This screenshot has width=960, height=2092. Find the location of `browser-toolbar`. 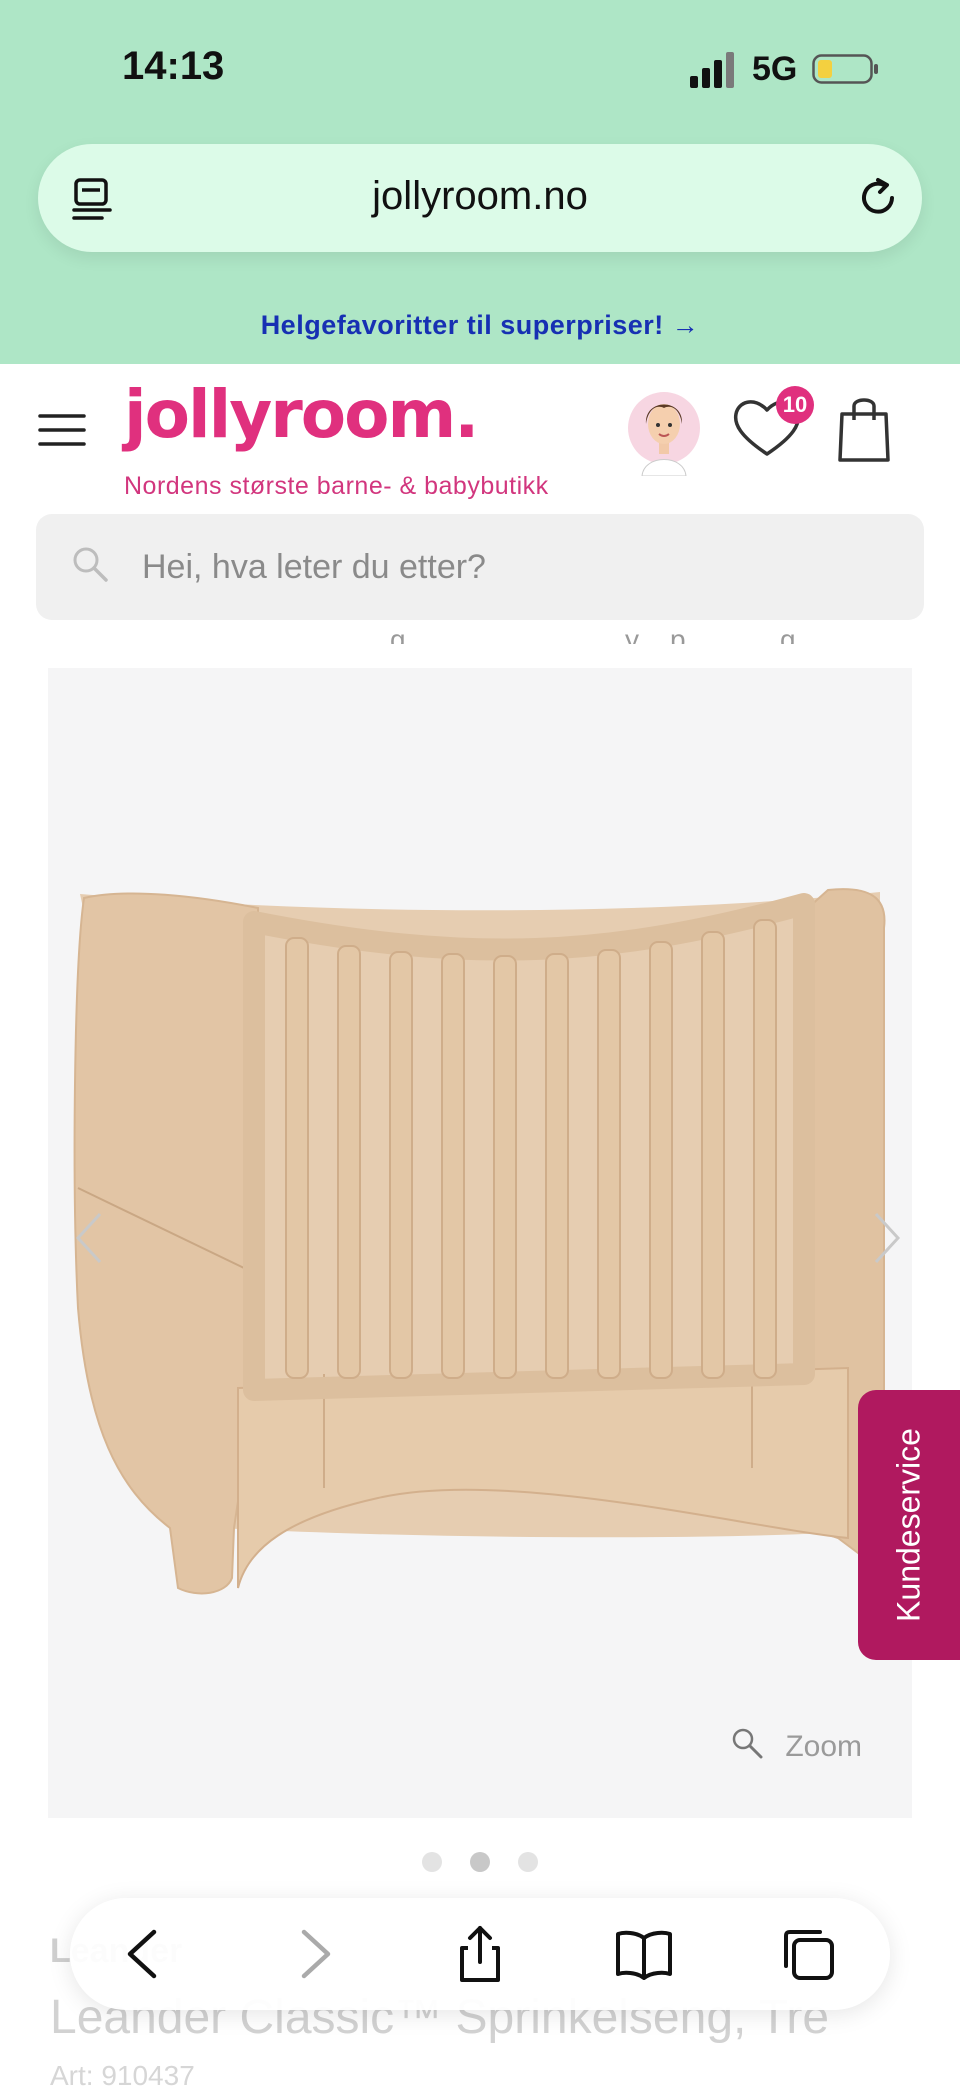

browser-toolbar is located at coordinates (480, 1954).